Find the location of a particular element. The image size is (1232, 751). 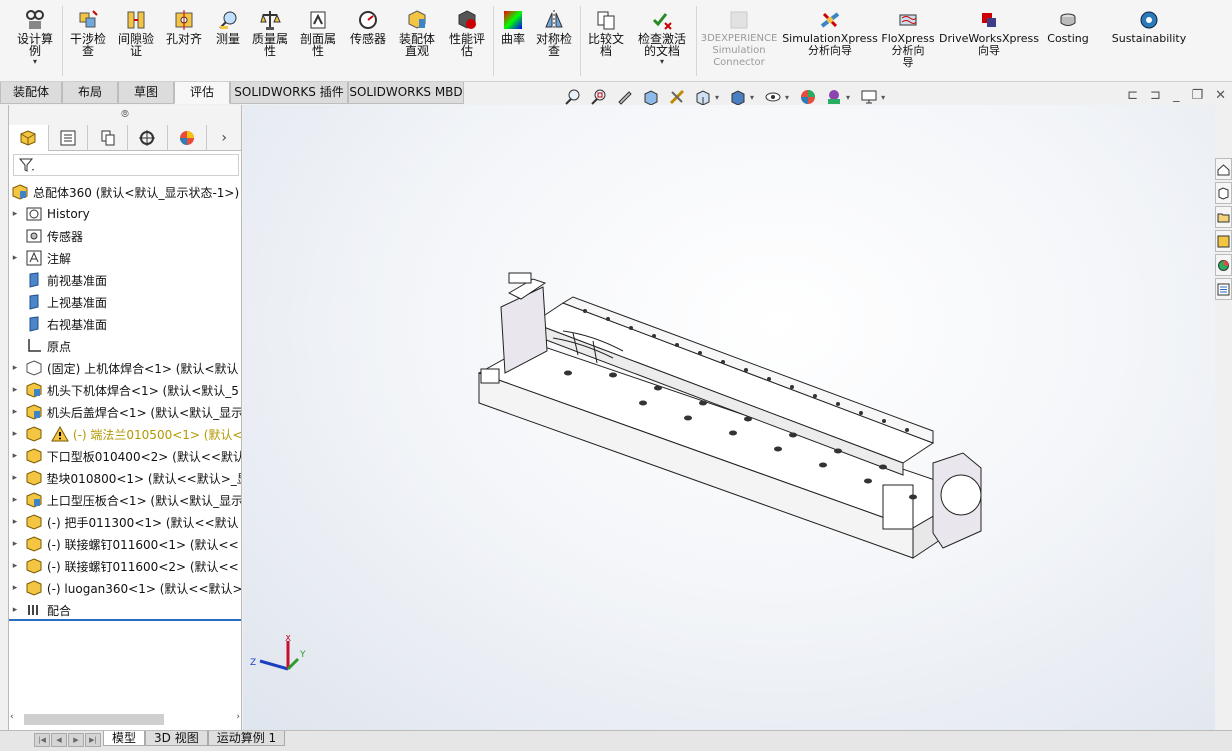

zoom-to-area-button is located at coordinates (599, 97).